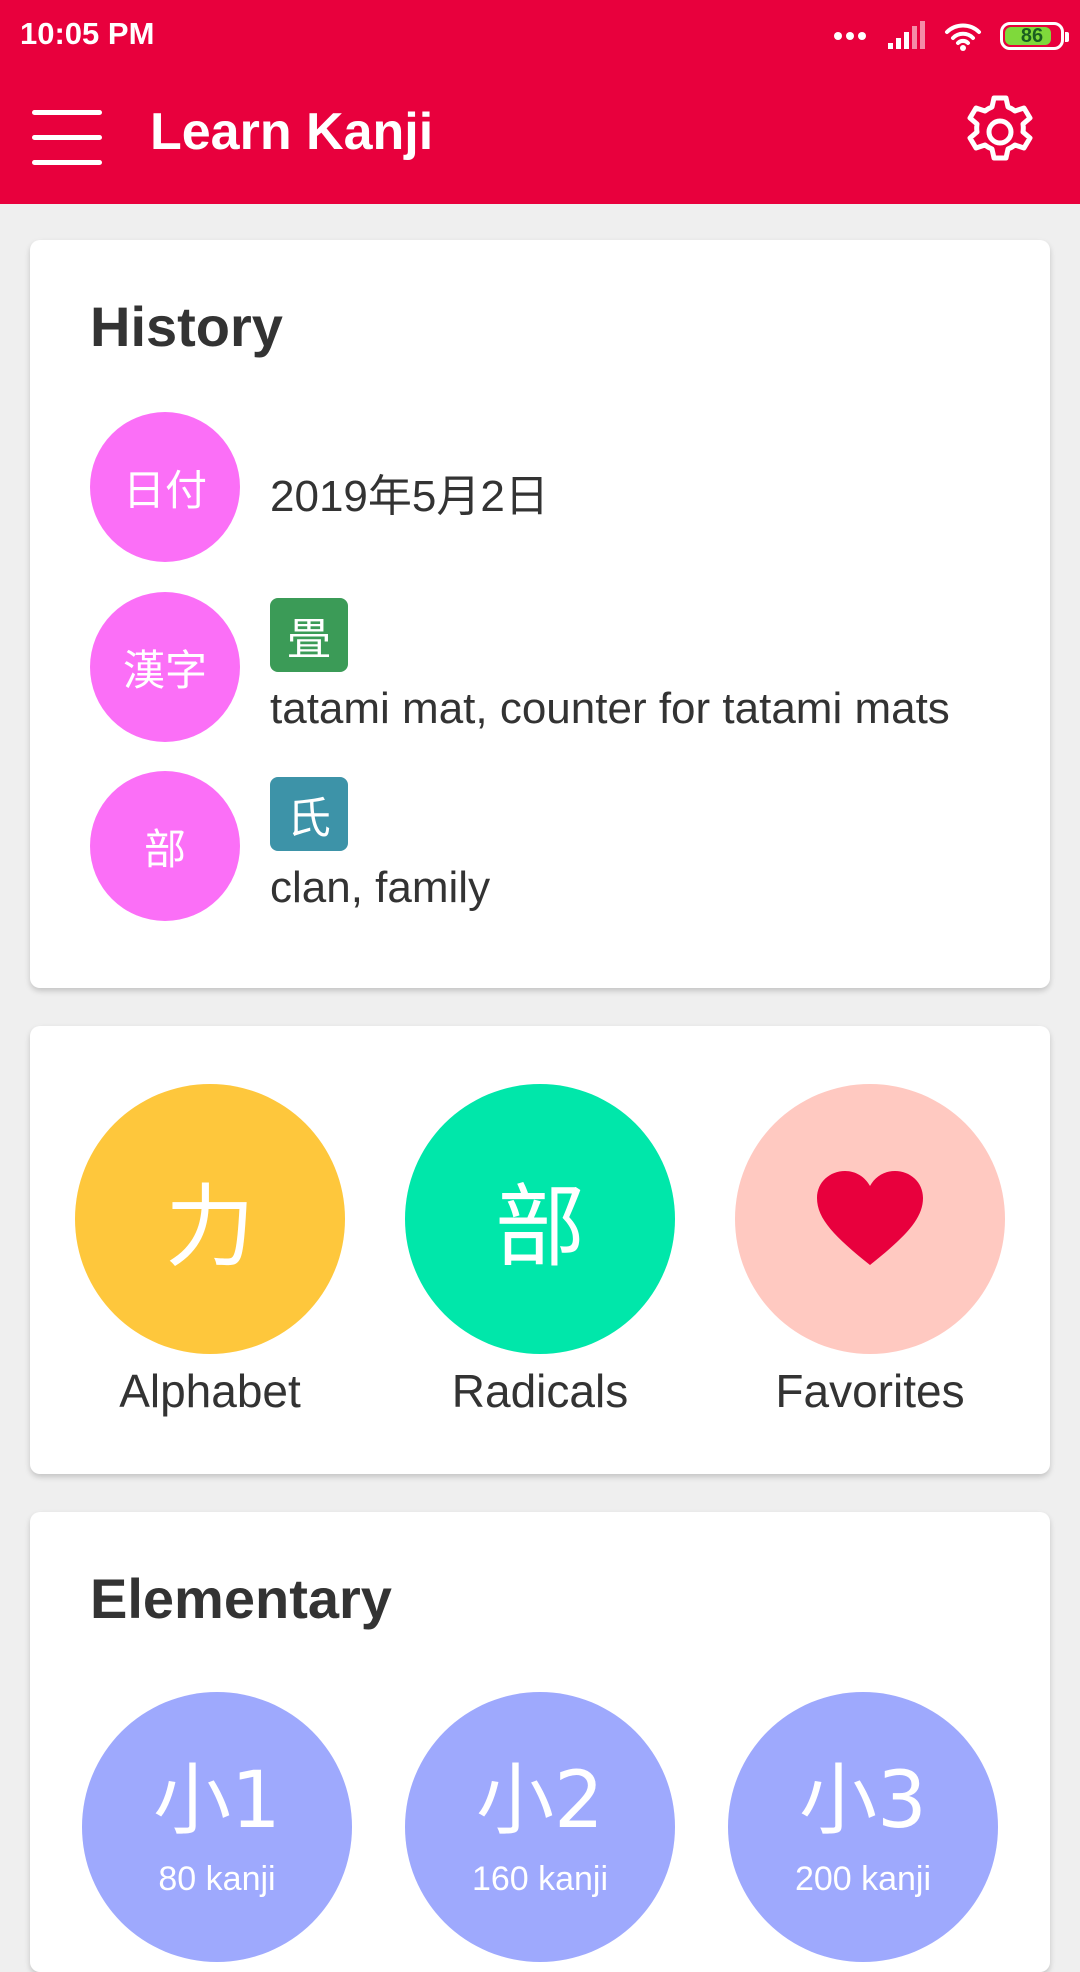  What do you see at coordinates (540, 1219) in the screenshot?
I see `radicals-circle: 部` at bounding box center [540, 1219].